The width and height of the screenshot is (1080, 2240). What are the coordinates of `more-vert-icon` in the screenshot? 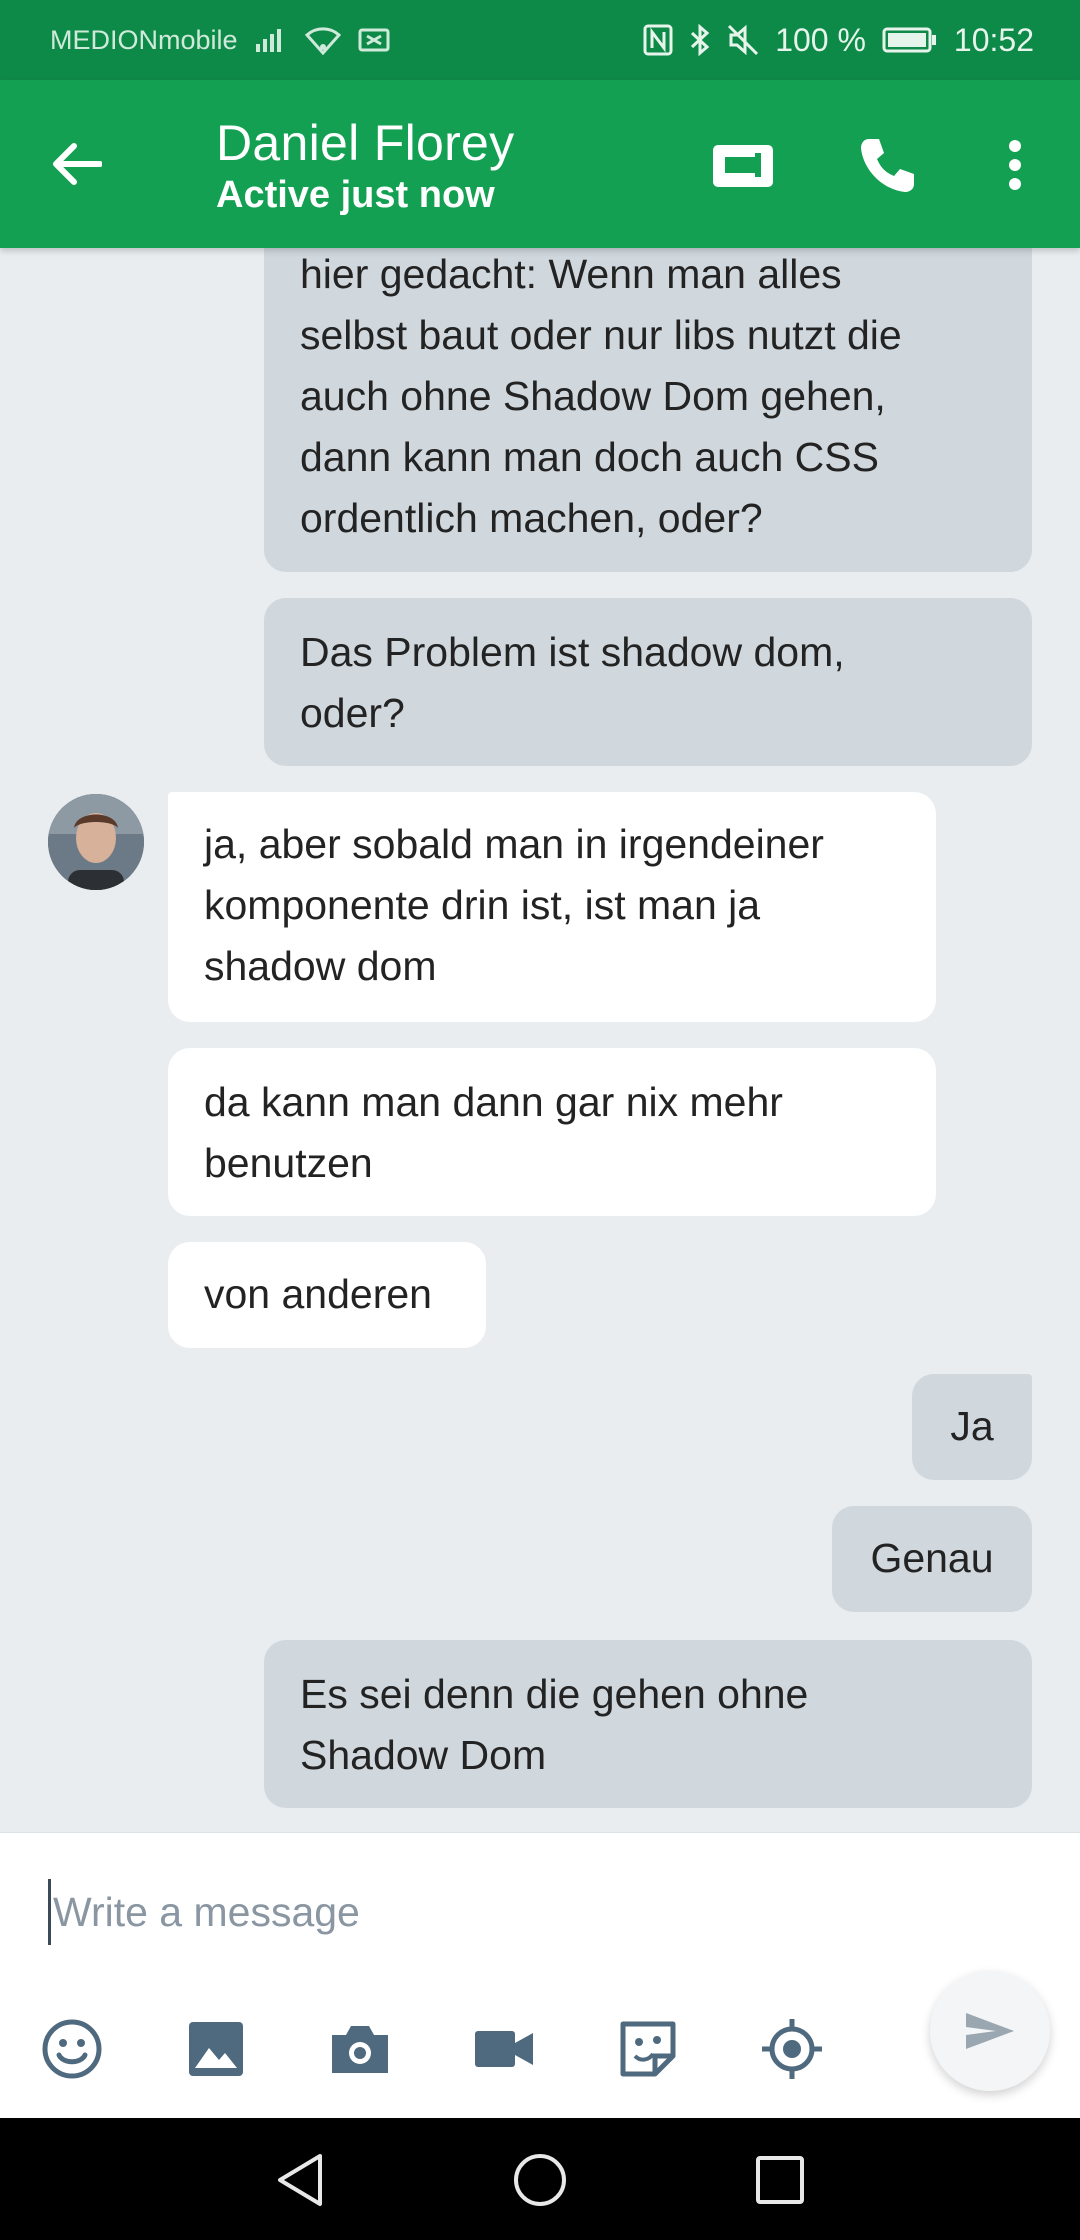 It's located at (1015, 165).